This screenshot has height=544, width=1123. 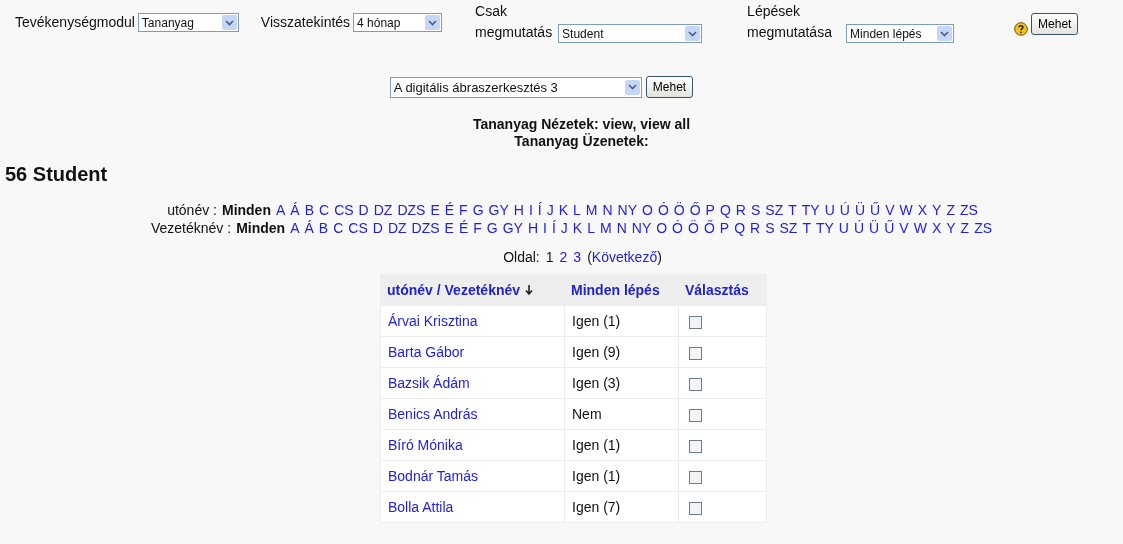 I want to click on initial-link: X, so click(x=922, y=210).